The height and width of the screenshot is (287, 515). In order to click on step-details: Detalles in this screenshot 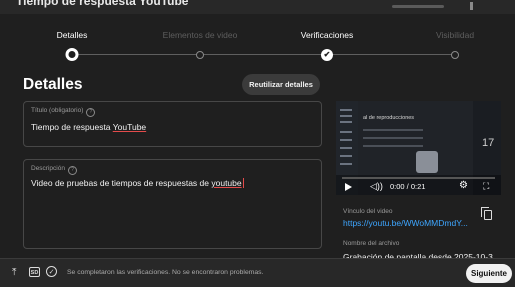, I will do `click(72, 45)`.